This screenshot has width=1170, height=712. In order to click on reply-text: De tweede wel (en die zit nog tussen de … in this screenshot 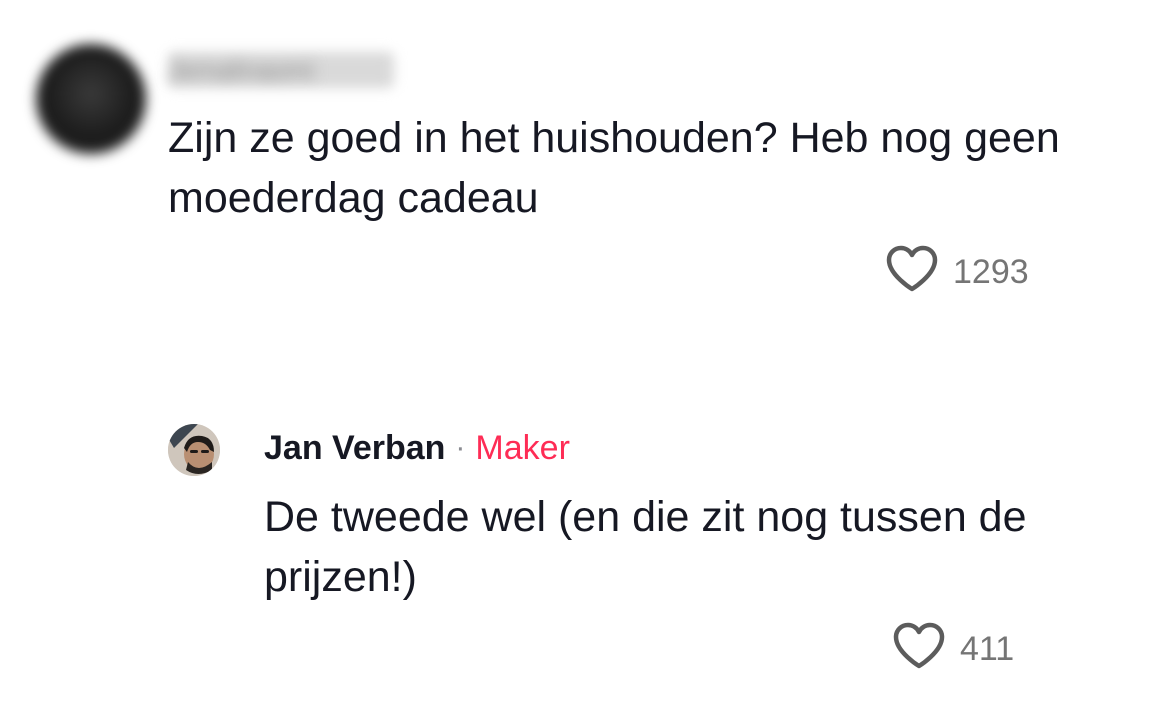, I will do `click(645, 547)`.